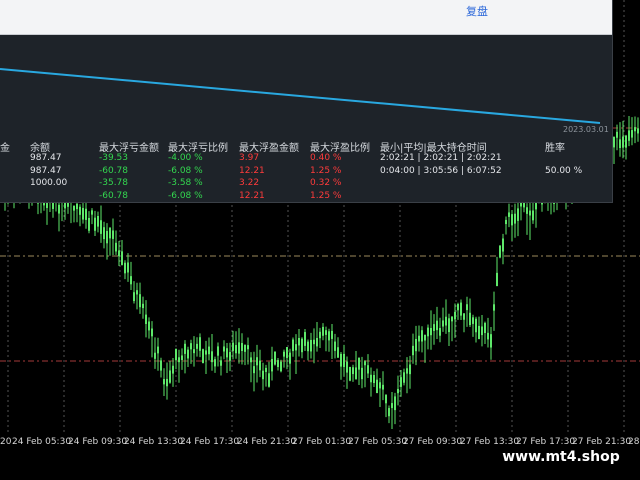 The image size is (640, 480). What do you see at coordinates (340, 148) in the screenshot?
I see `stats-header-5: 最大浮盈比例` at bounding box center [340, 148].